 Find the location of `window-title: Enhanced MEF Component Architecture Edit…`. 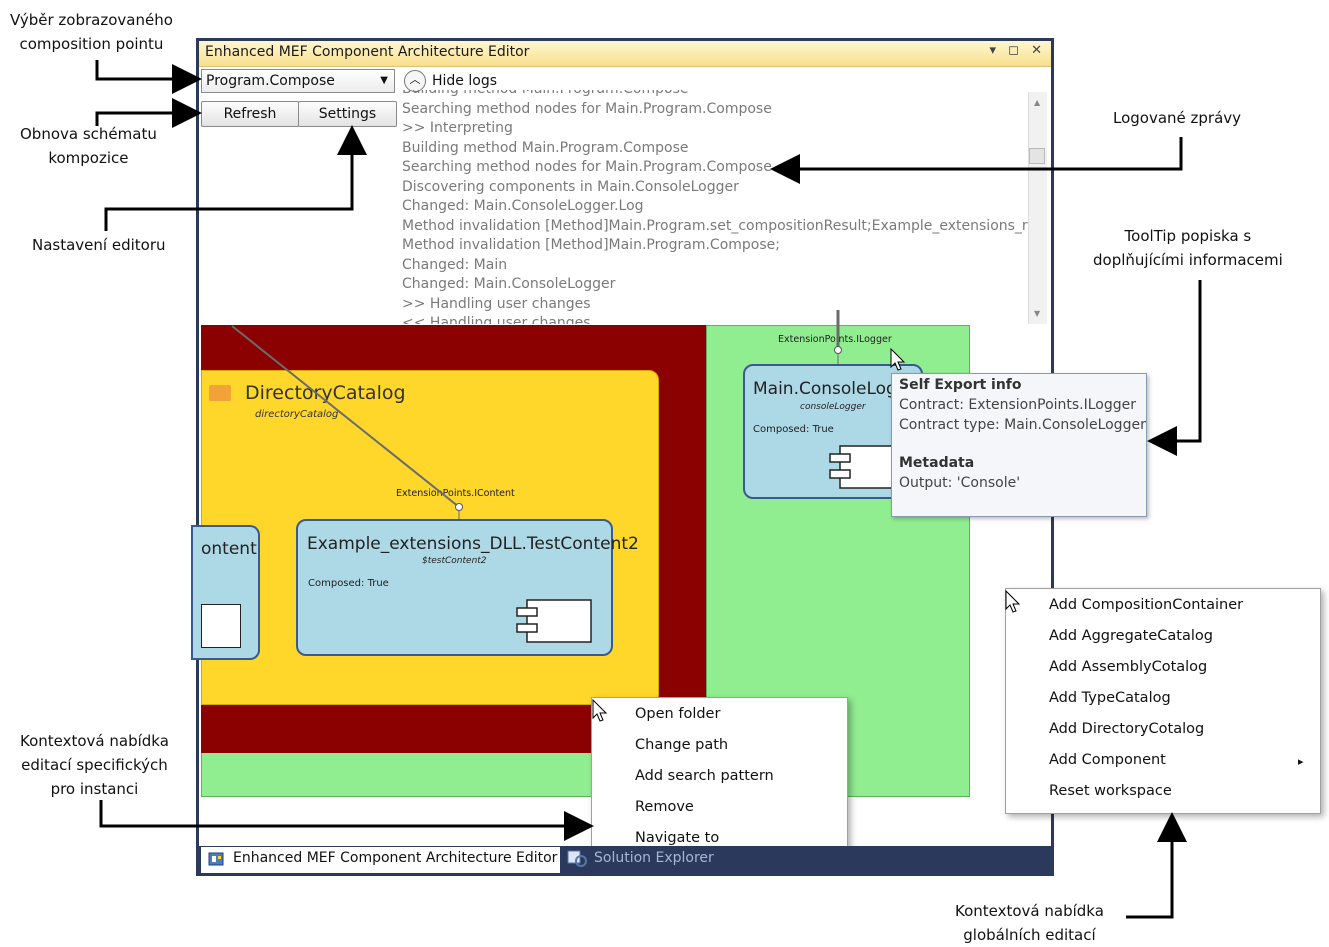

window-title: Enhanced MEF Component Architecture Edit… is located at coordinates (367, 52).